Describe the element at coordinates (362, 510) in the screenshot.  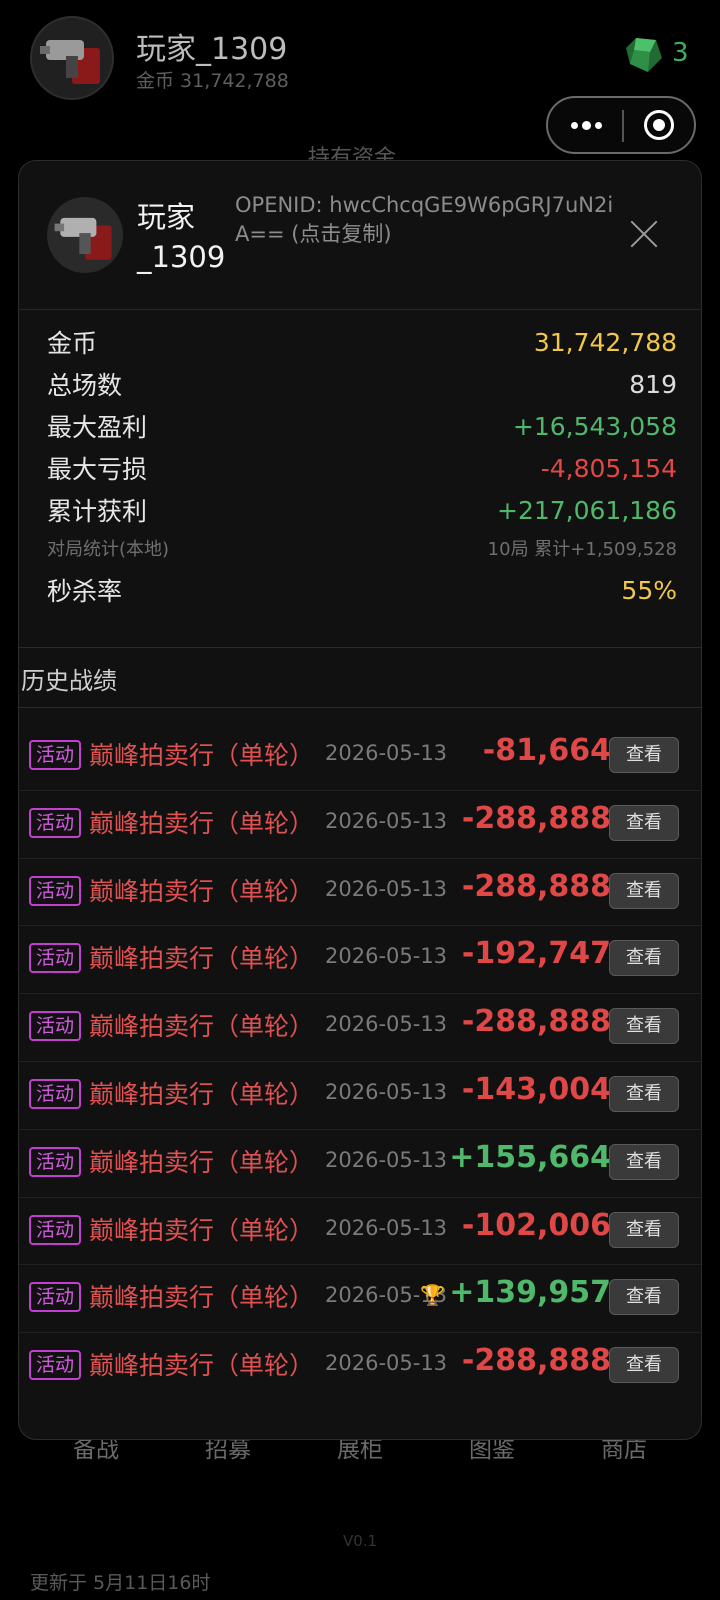
I see `stat-row-cumulative-profit: 累计获利 +217,061,186` at that location.